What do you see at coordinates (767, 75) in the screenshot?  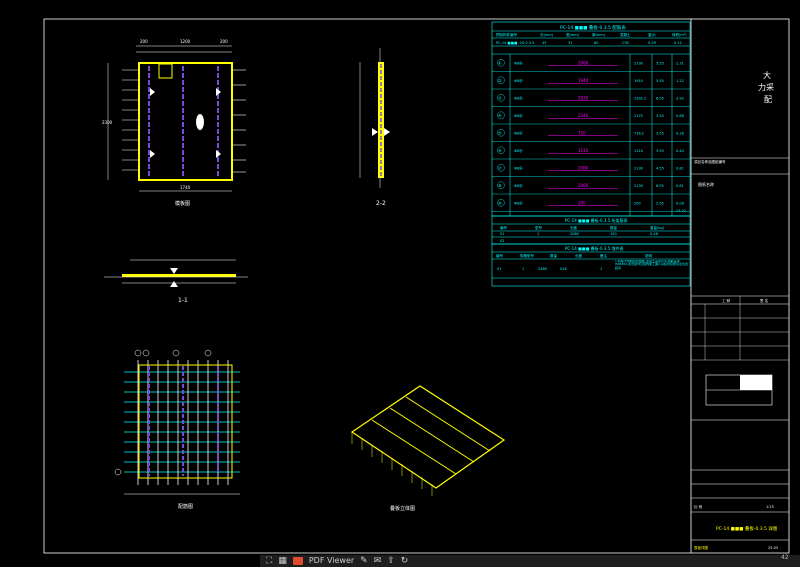 I see `company-line-1: 大` at bounding box center [767, 75].